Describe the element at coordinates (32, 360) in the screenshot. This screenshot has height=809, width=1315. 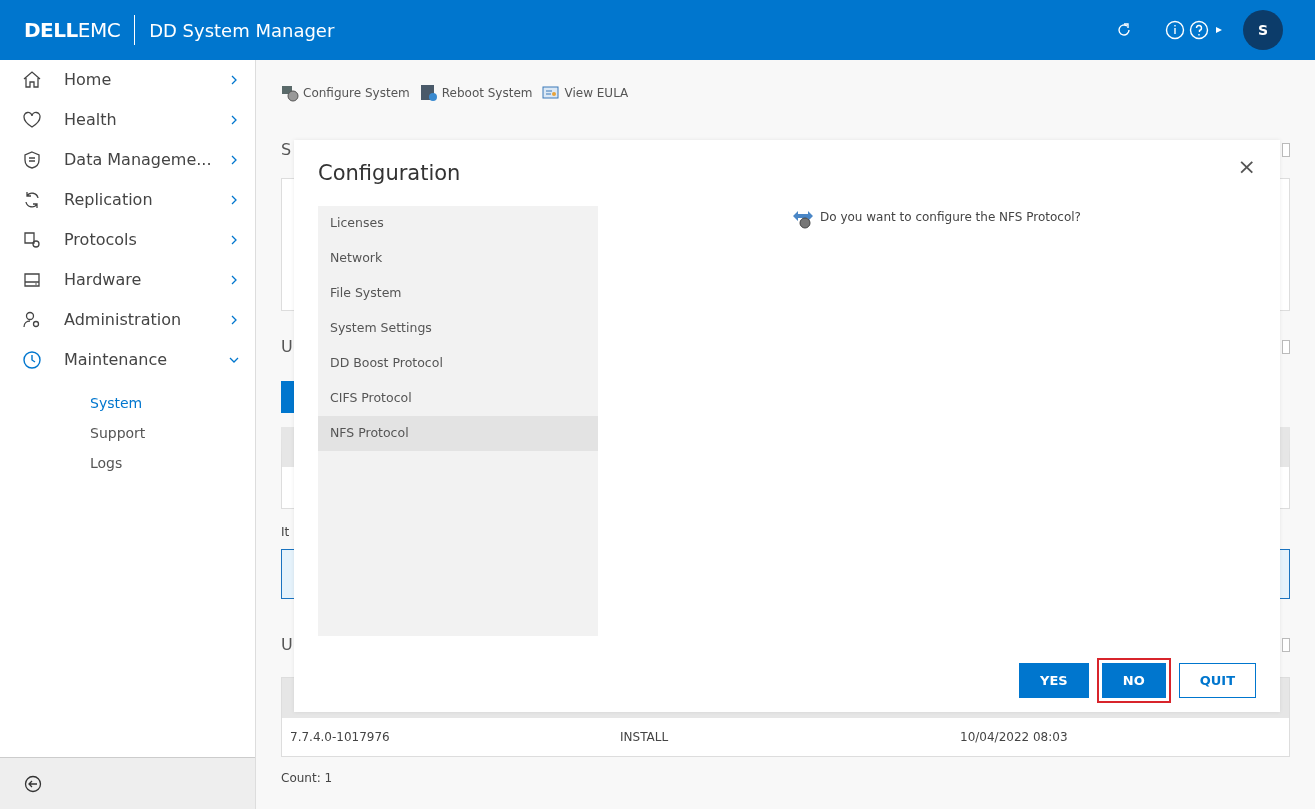
I see `clock-icon` at that location.